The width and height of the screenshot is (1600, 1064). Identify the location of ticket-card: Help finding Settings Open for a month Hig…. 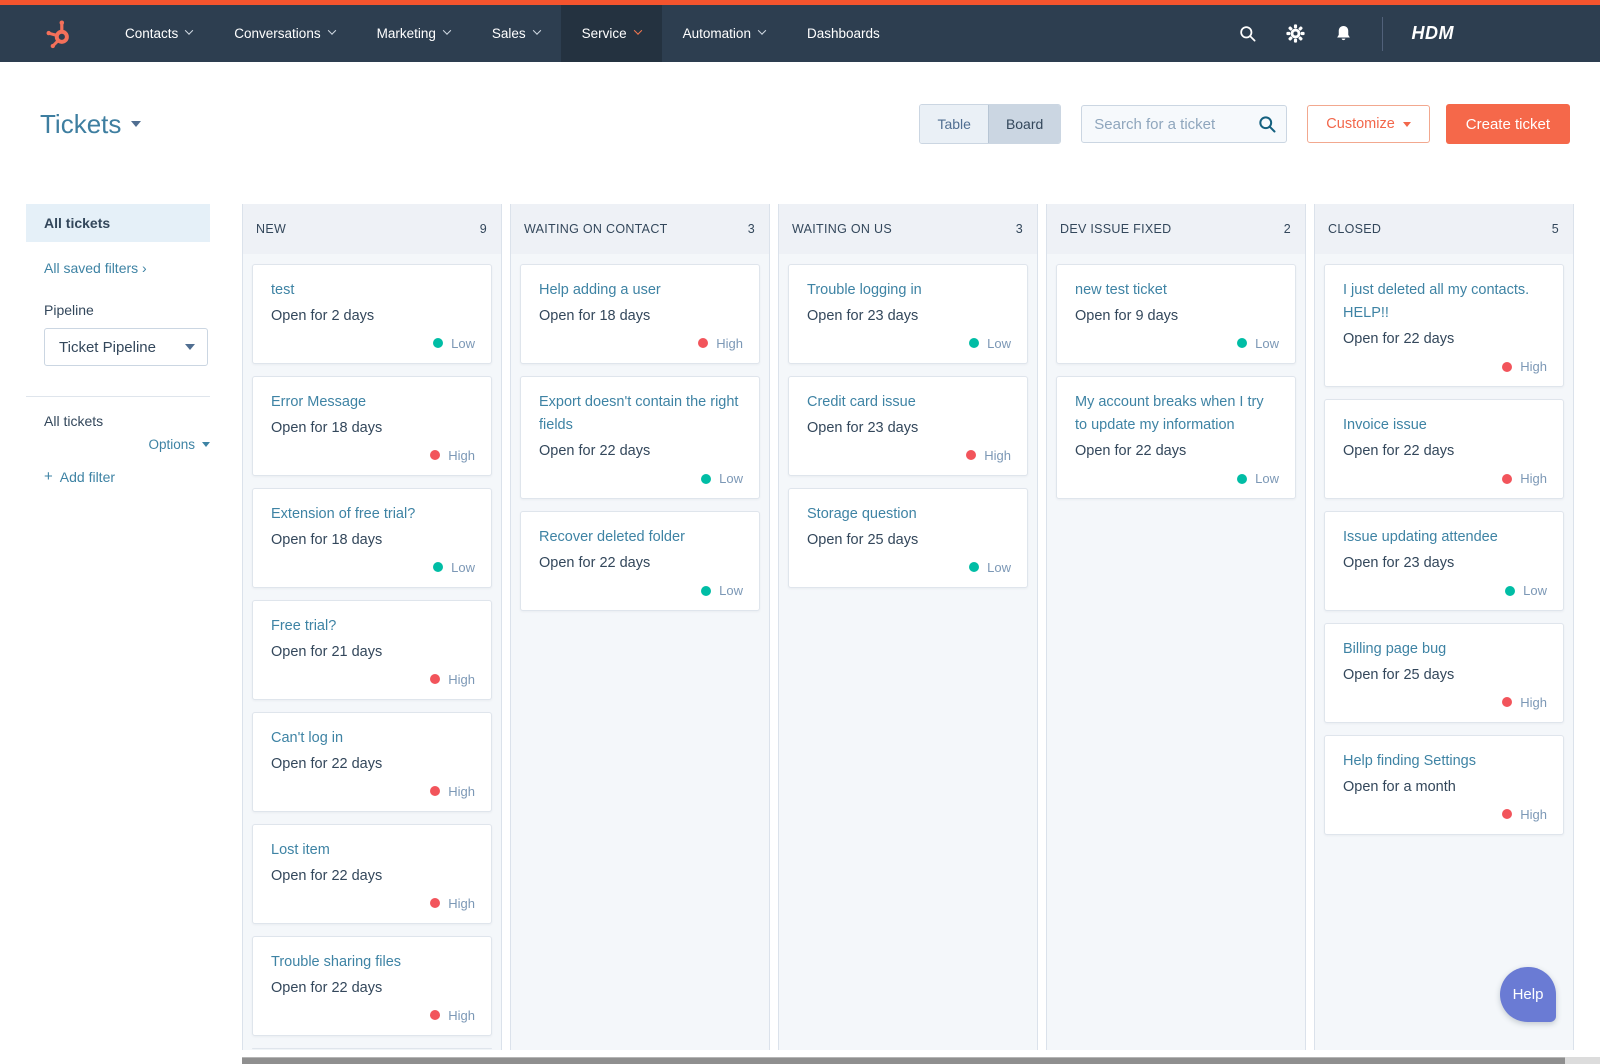
(1444, 784).